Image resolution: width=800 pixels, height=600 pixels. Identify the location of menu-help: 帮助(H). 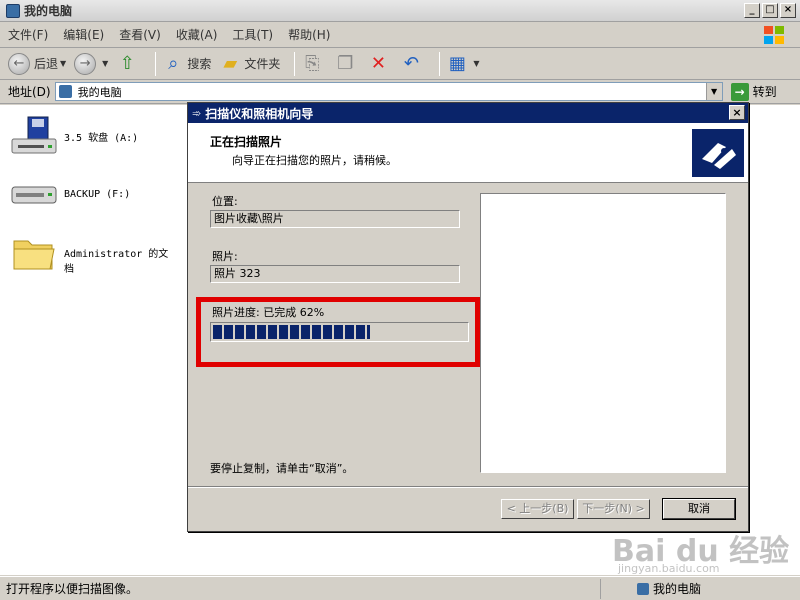
(309, 34).